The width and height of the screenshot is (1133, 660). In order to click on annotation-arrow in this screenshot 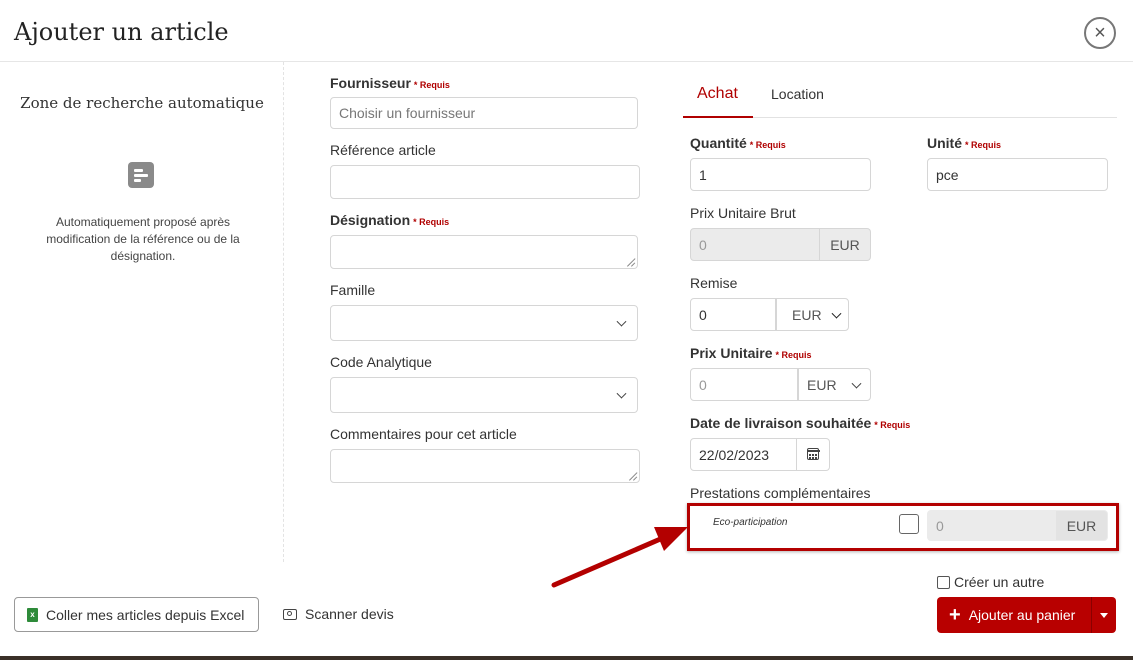, I will do `click(619, 557)`.